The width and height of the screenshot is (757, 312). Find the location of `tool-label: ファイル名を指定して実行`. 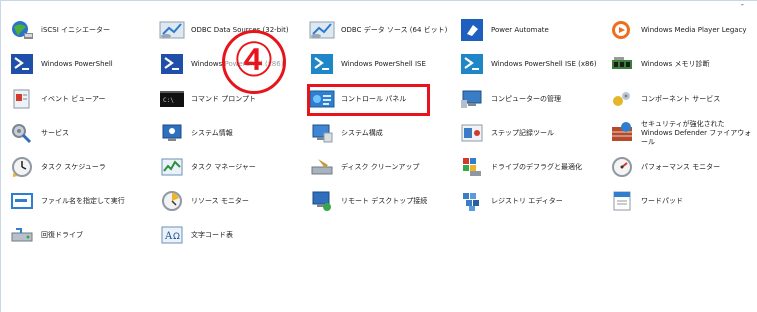

tool-label: ファイル名を指定して実行 is located at coordinates (83, 200).